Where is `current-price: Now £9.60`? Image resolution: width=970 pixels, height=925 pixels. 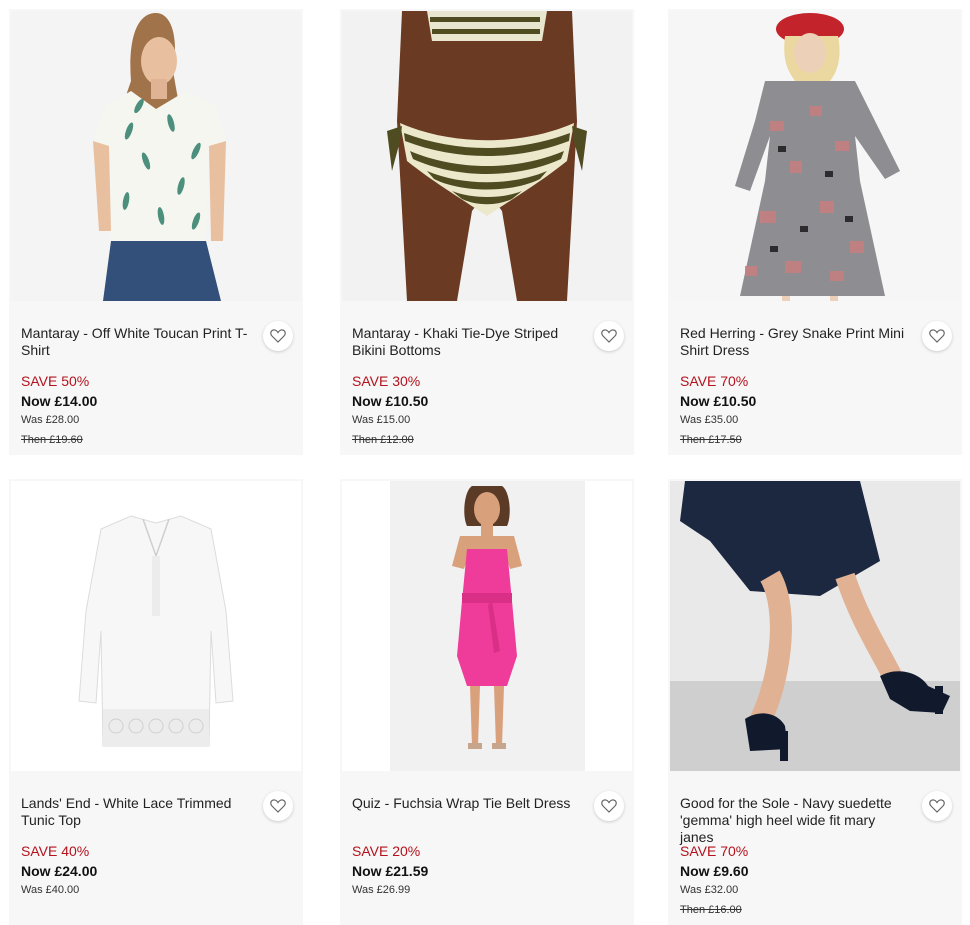 current-price: Now £9.60 is located at coordinates (714, 871).